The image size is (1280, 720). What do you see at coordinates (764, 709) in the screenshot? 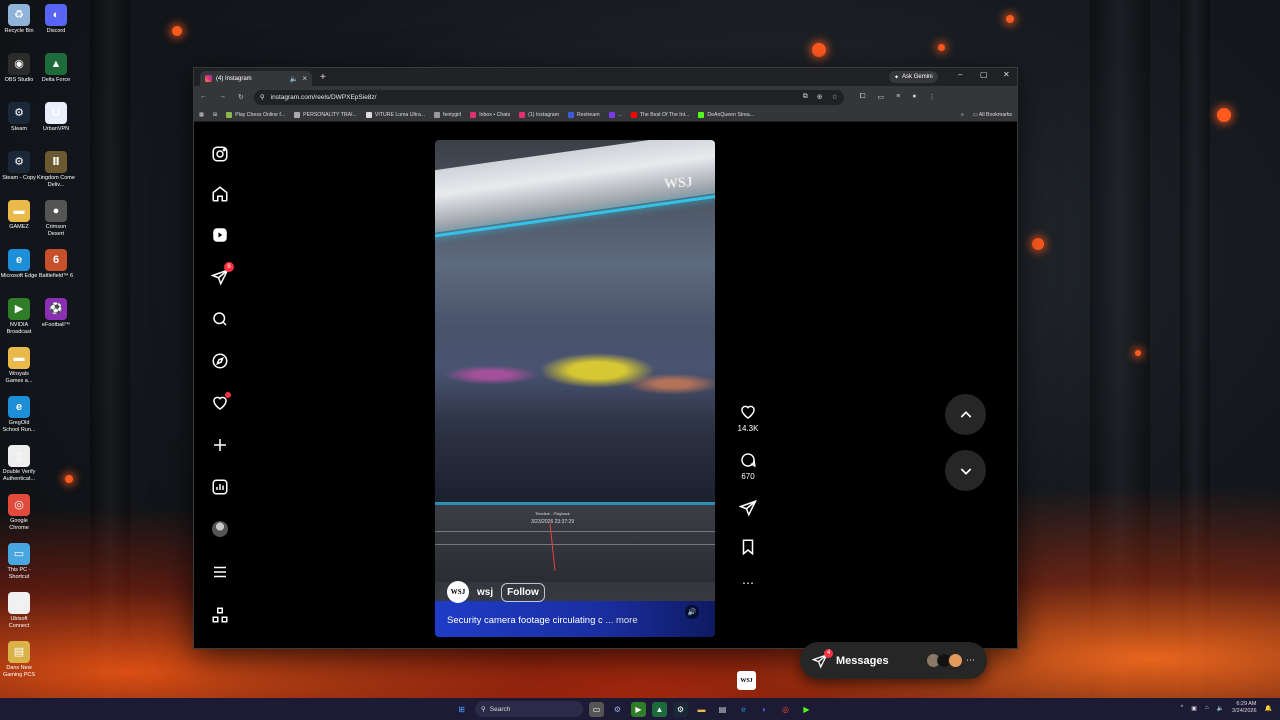
I see `discord-icon: ◐` at bounding box center [764, 709].